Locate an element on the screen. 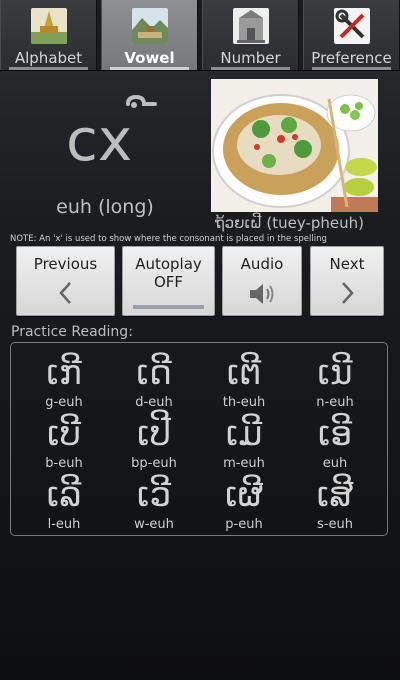 This screenshot has width=400, height=680. practice-roman: n-euh is located at coordinates (335, 402).